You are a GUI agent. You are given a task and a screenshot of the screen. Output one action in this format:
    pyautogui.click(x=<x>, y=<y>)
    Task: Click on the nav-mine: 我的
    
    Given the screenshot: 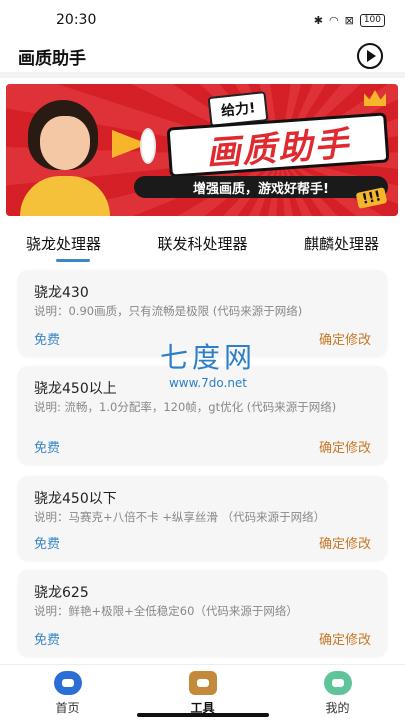 What is the action you would take?
    pyautogui.click(x=338, y=693)
    